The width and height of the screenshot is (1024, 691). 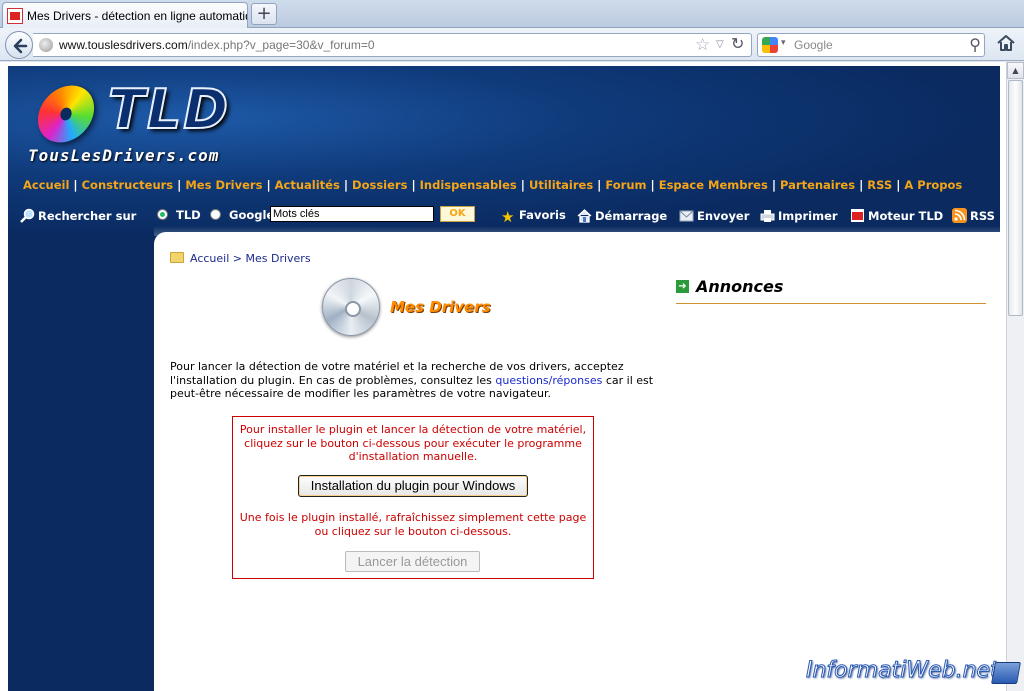 I want to click on menu-espace-membres: Espace Membres, so click(x=713, y=185).